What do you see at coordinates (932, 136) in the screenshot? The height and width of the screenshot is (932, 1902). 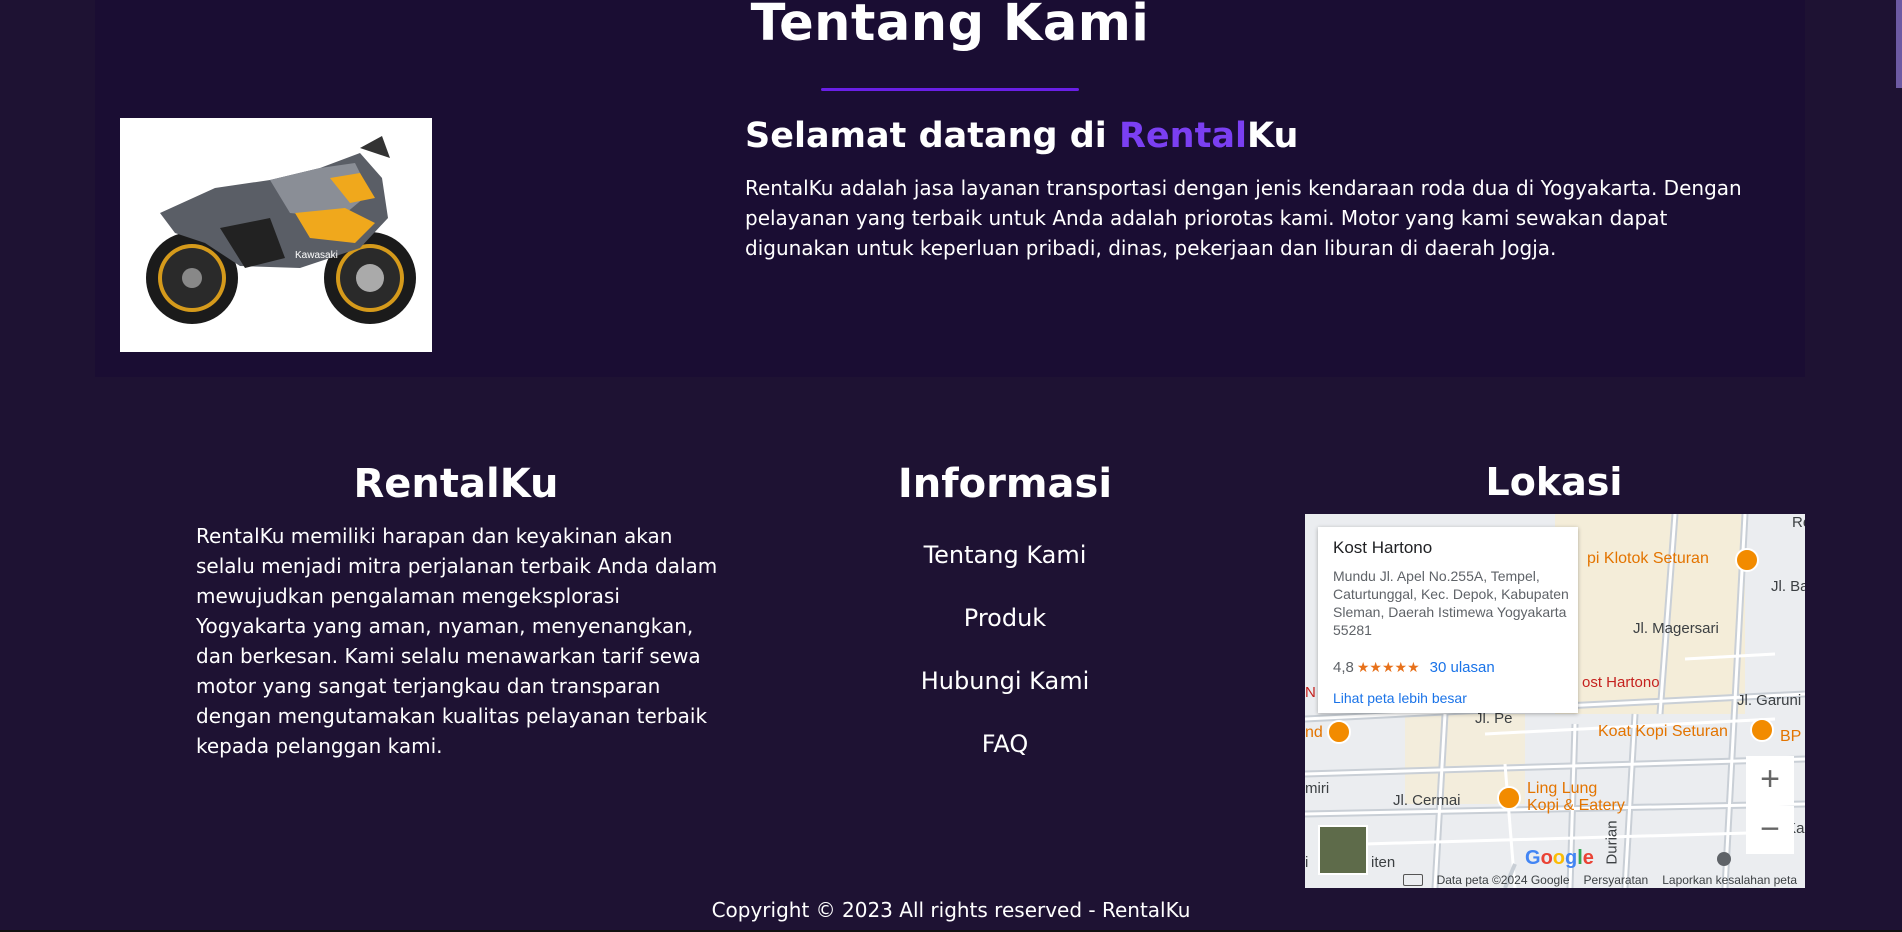 I see `welcome-prefix: Selamat datang di` at bounding box center [932, 136].